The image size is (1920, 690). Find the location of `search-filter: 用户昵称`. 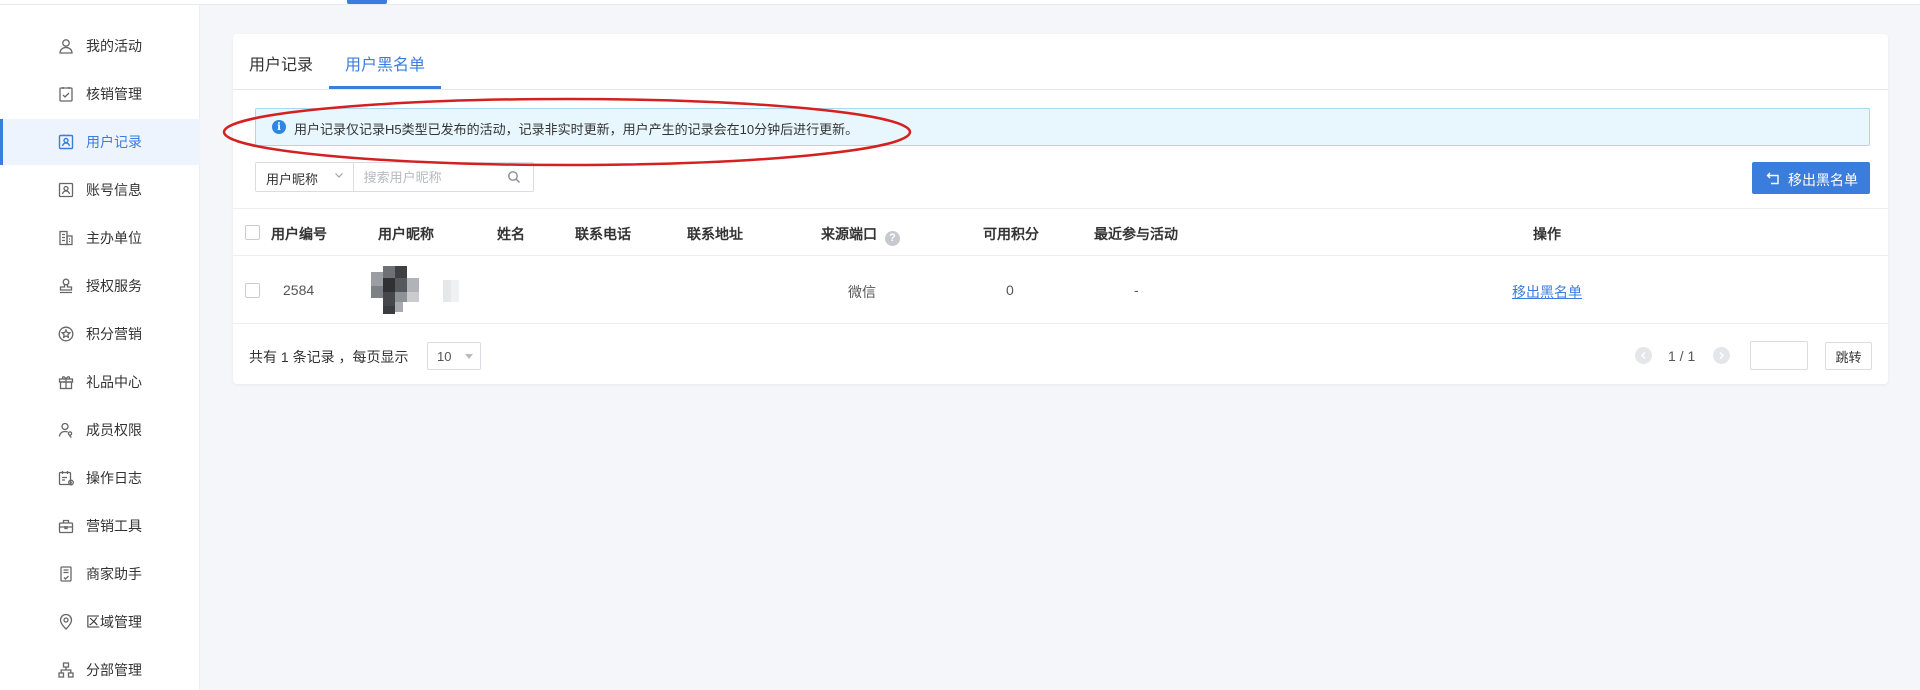

search-filter: 用户昵称 is located at coordinates (394, 177).